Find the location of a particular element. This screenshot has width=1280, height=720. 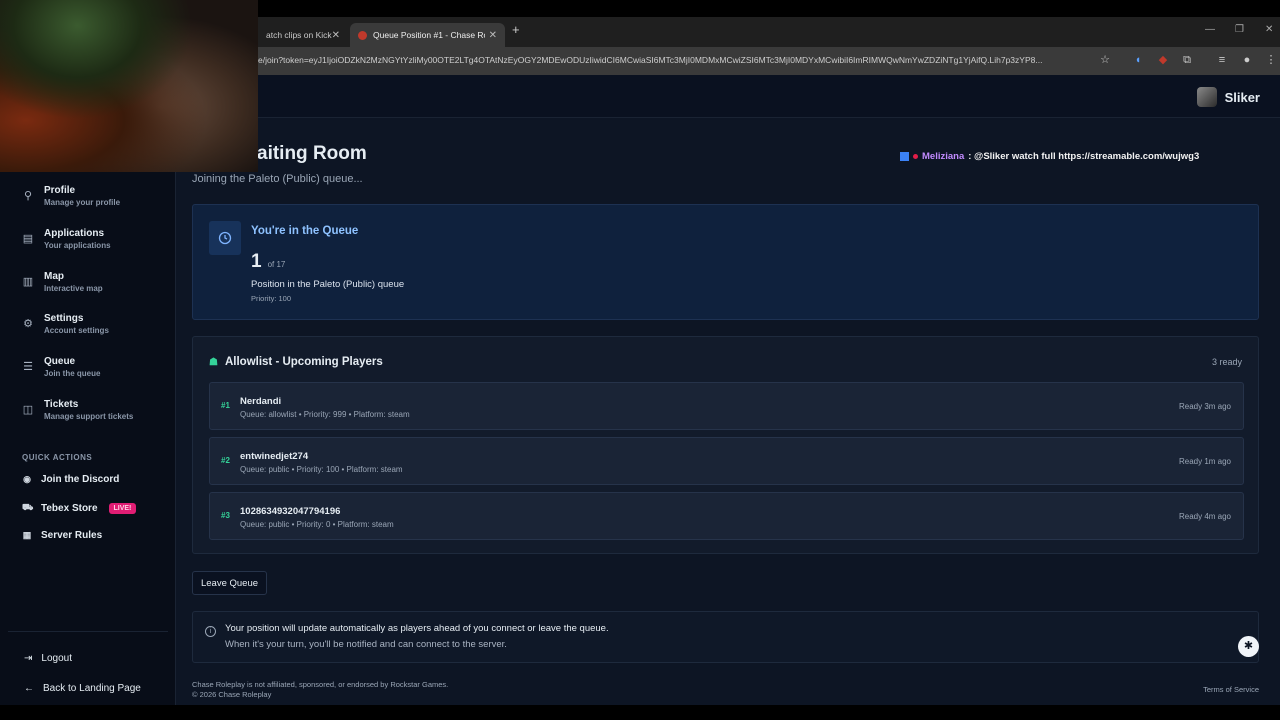

sidebar-item-label: Settings is located at coordinates (64, 318).